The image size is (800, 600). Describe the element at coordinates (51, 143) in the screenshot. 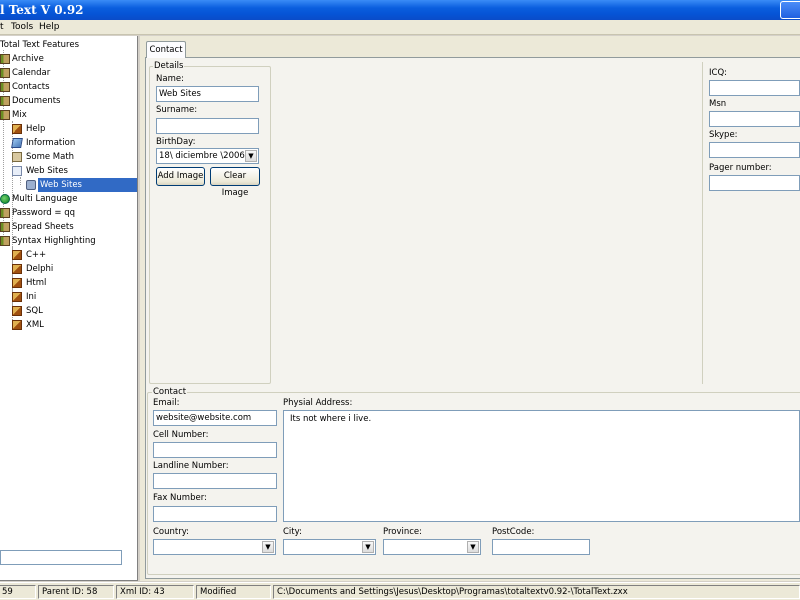

I see `tree-item-label: Information` at that location.